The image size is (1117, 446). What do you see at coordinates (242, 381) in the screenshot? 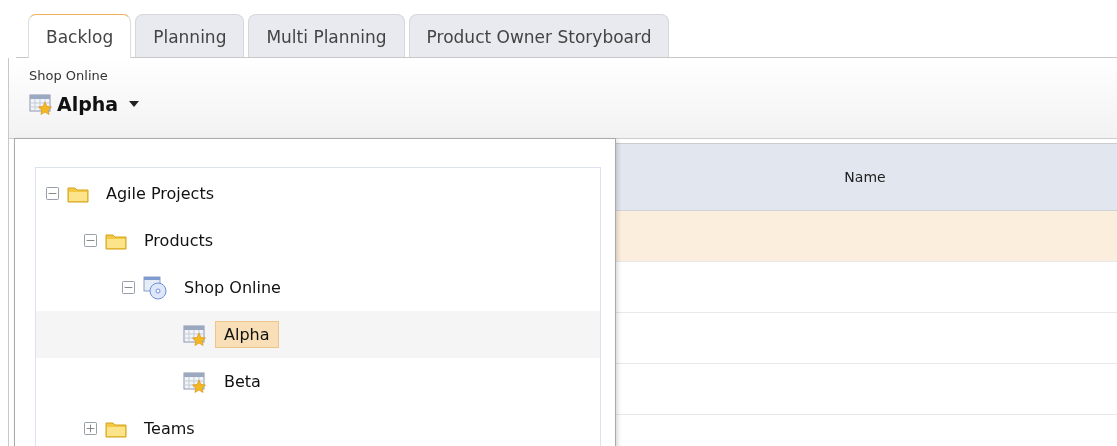
I see `tree-item: Beta` at bounding box center [242, 381].